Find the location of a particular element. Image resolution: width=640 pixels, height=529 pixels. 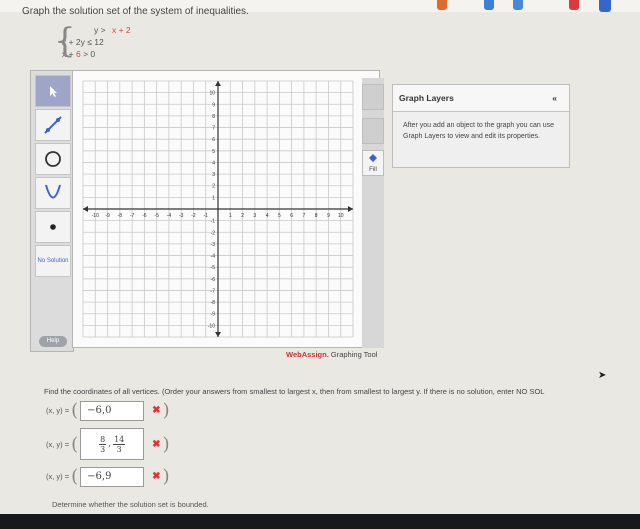

pointer-tool-icon is located at coordinates (53, 91).